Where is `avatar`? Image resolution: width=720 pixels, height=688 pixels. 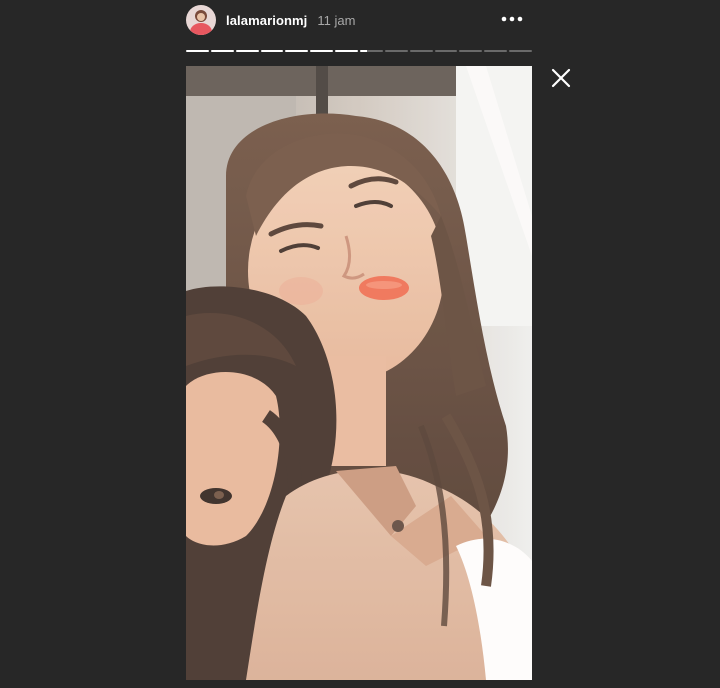 avatar is located at coordinates (201, 20).